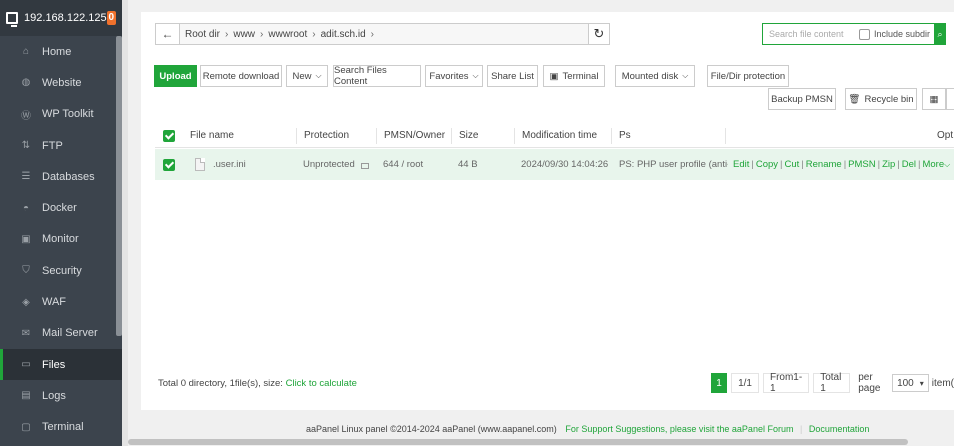 The height and width of the screenshot is (446, 954). I want to click on header-size: Size, so click(468, 135).